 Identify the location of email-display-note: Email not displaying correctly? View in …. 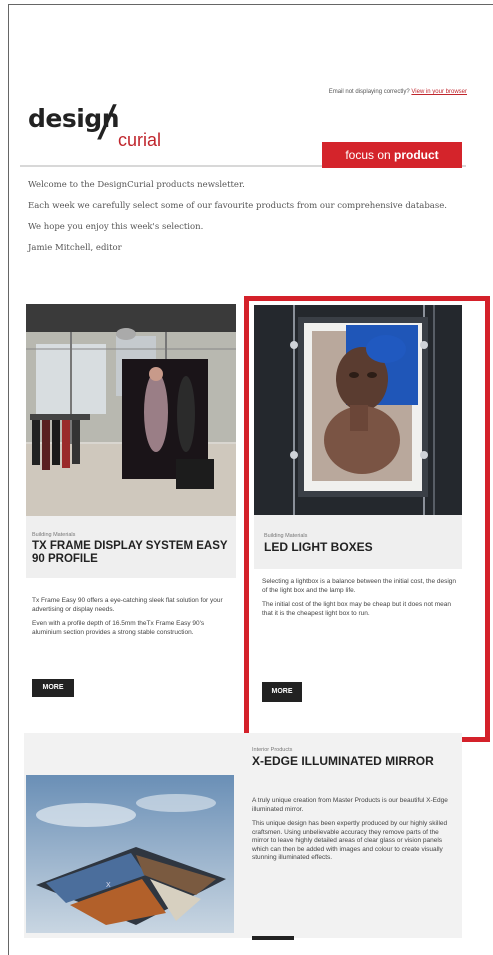
(398, 92).